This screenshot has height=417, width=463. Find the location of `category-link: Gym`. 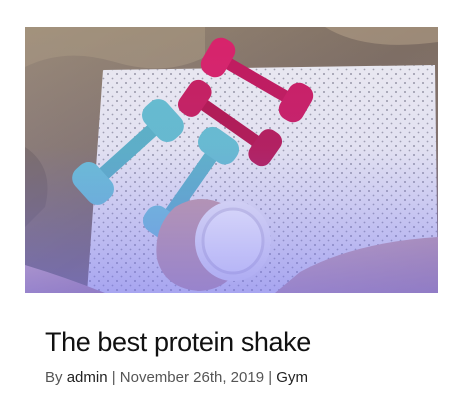

category-link: Gym is located at coordinates (292, 377).